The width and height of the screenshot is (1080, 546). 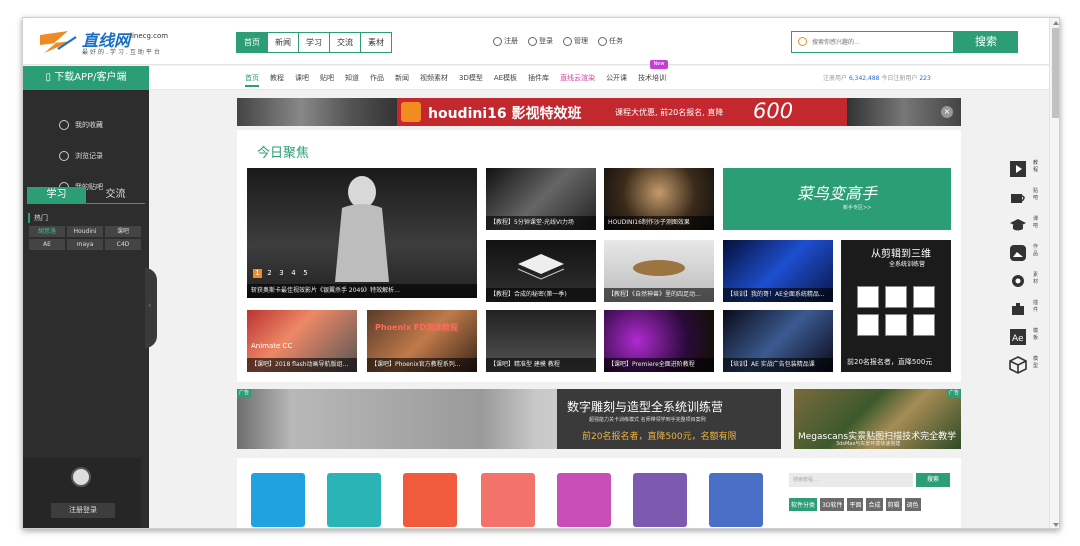 What do you see at coordinates (986, 42) in the screenshot?
I see `search-button: 搜索` at bounding box center [986, 42].